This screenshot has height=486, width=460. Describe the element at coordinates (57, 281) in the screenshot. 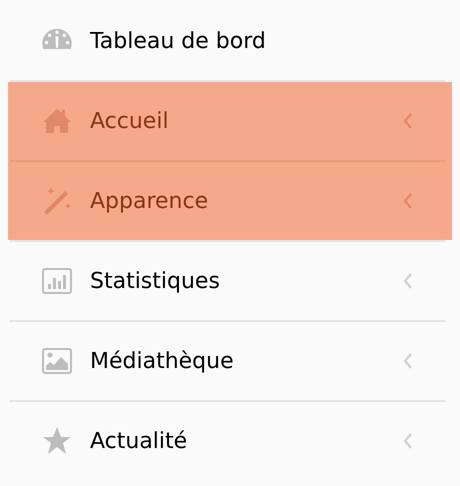

I see `bar-chart-icon` at that location.